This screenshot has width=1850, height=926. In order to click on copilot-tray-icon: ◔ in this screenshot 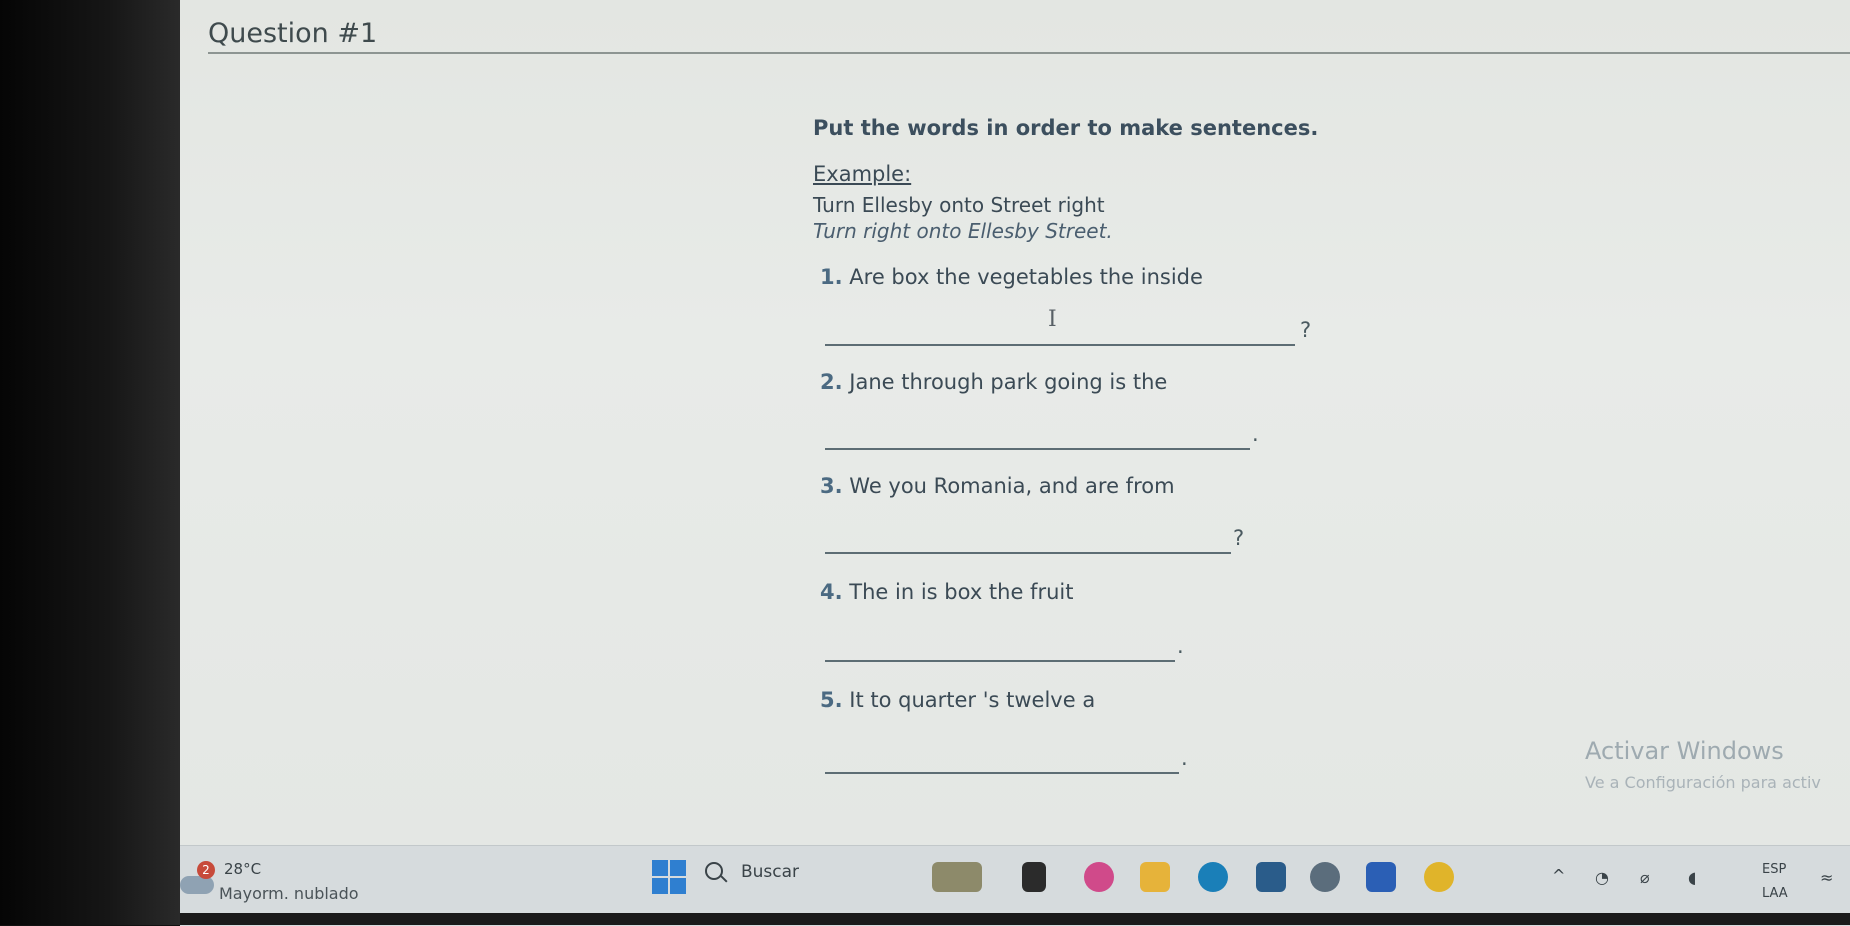, I will do `click(1602, 877)`.